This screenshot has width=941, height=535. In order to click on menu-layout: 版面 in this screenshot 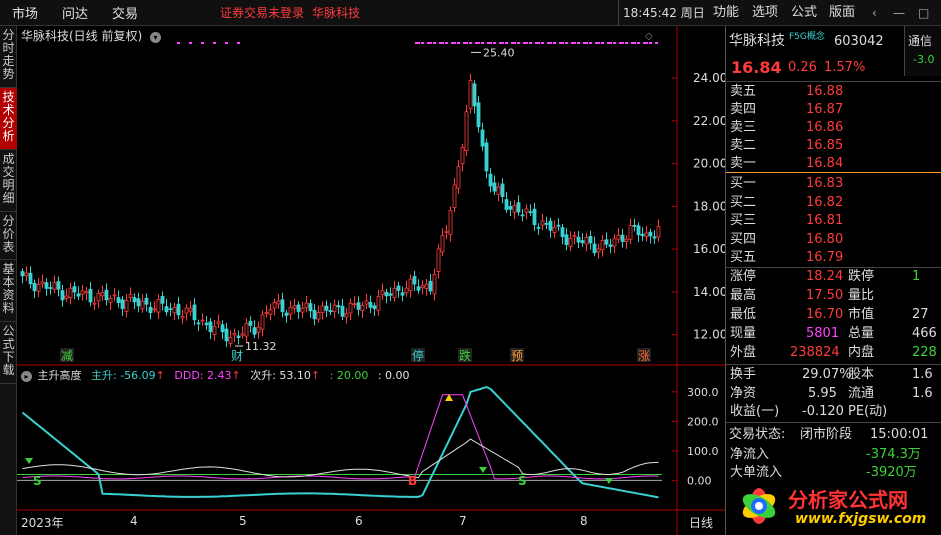, I will do `click(842, 13)`.